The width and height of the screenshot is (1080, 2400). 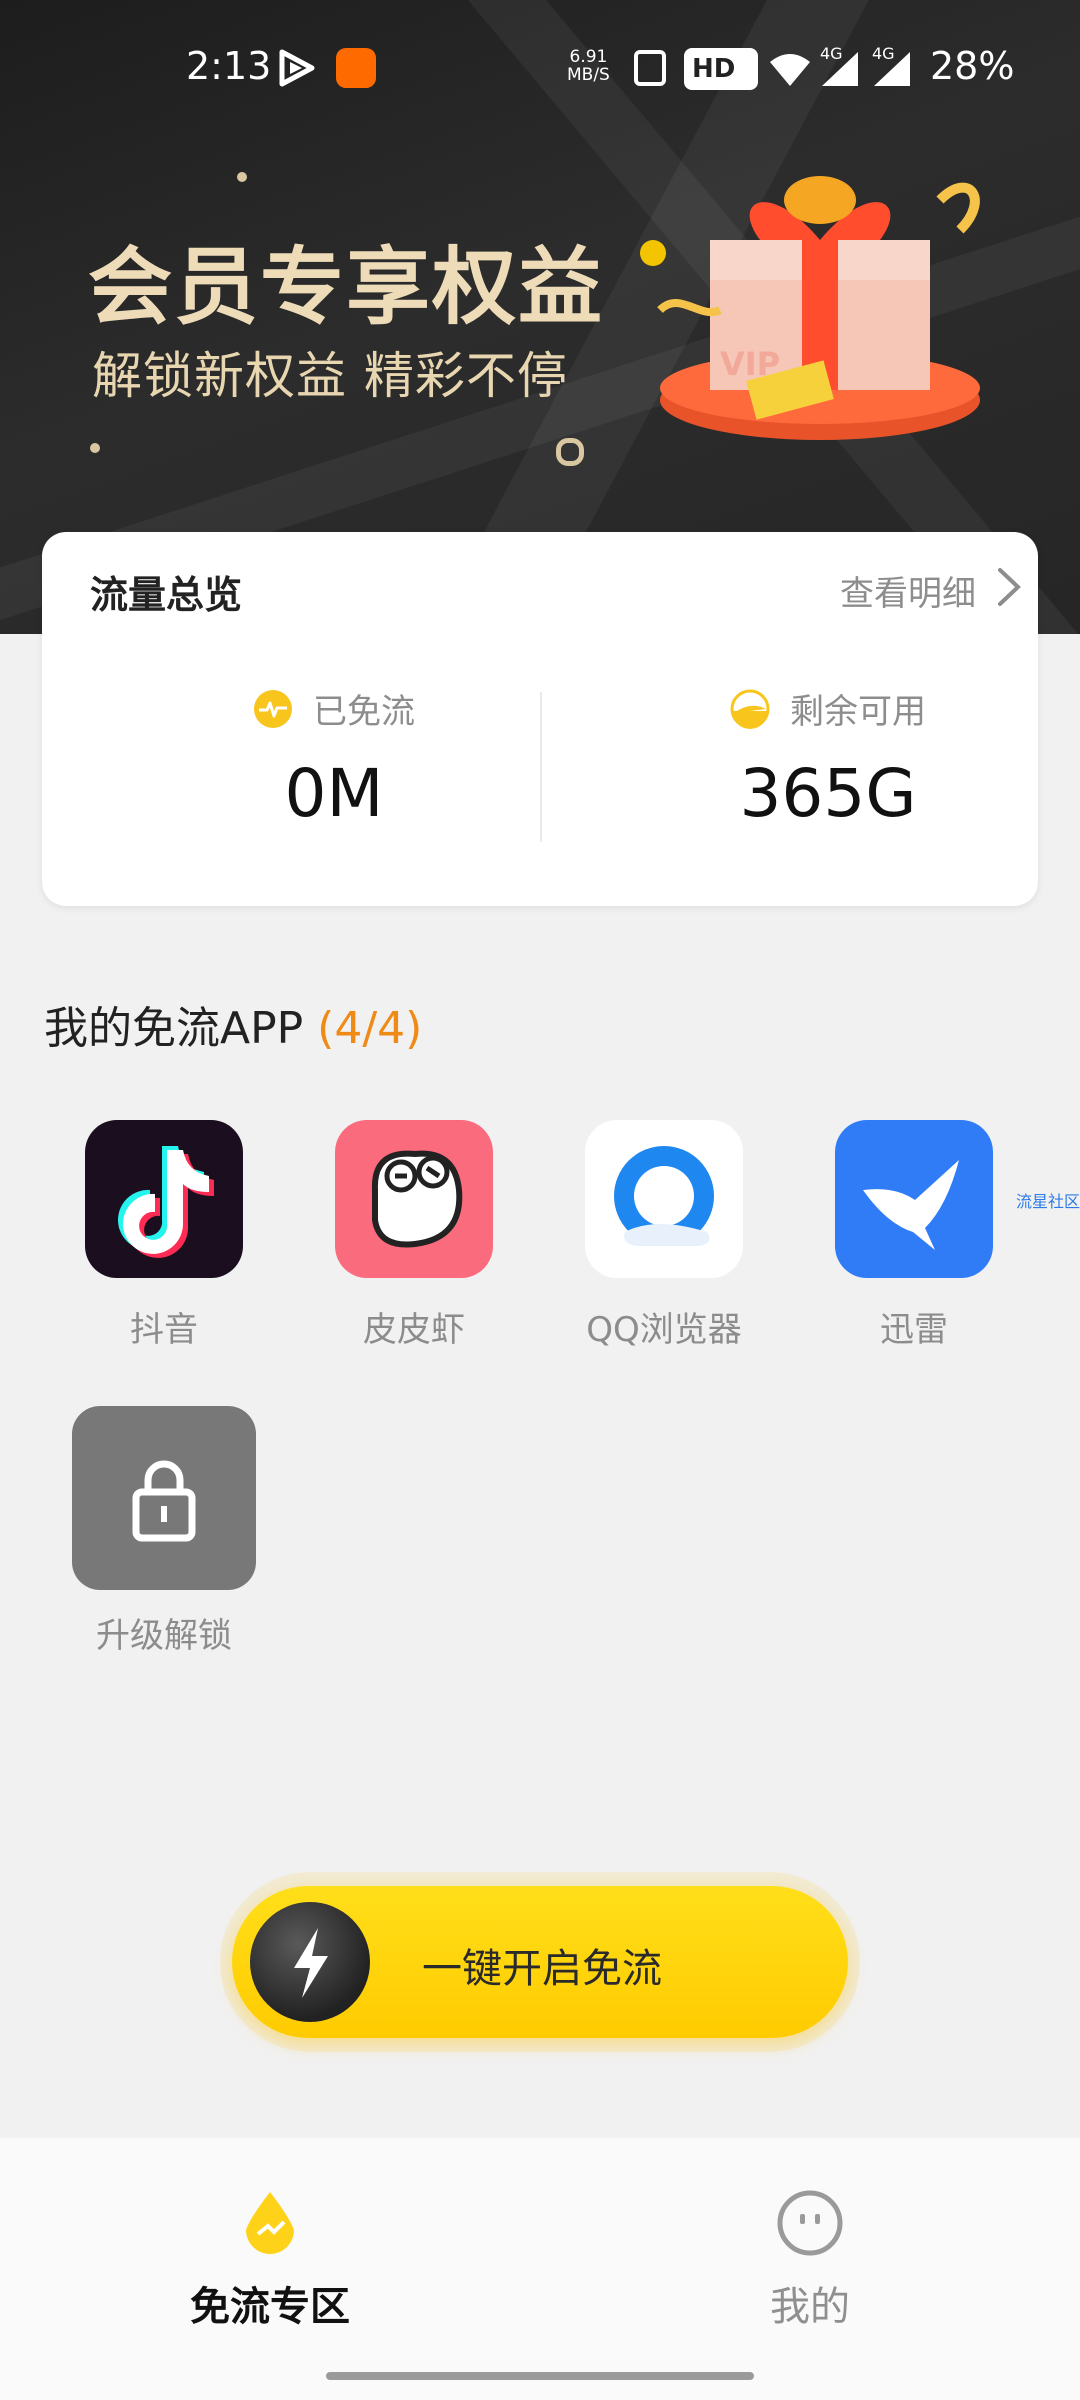 What do you see at coordinates (540, 2269) in the screenshot?
I see `bottom-navigation: 免流专区 我的` at bounding box center [540, 2269].